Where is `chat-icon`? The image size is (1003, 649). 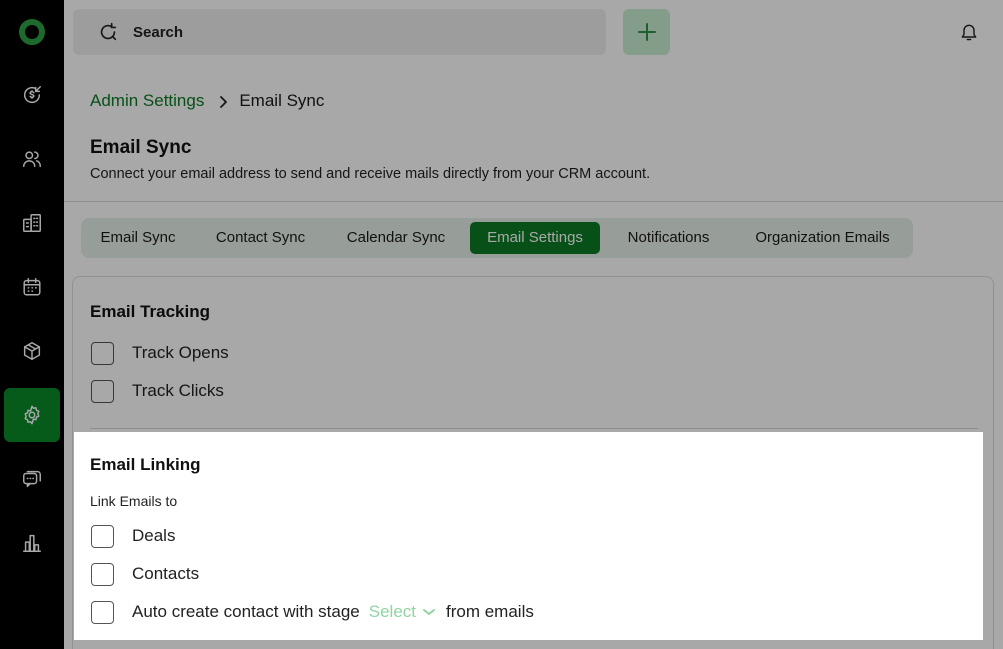
chat-icon is located at coordinates (32, 479).